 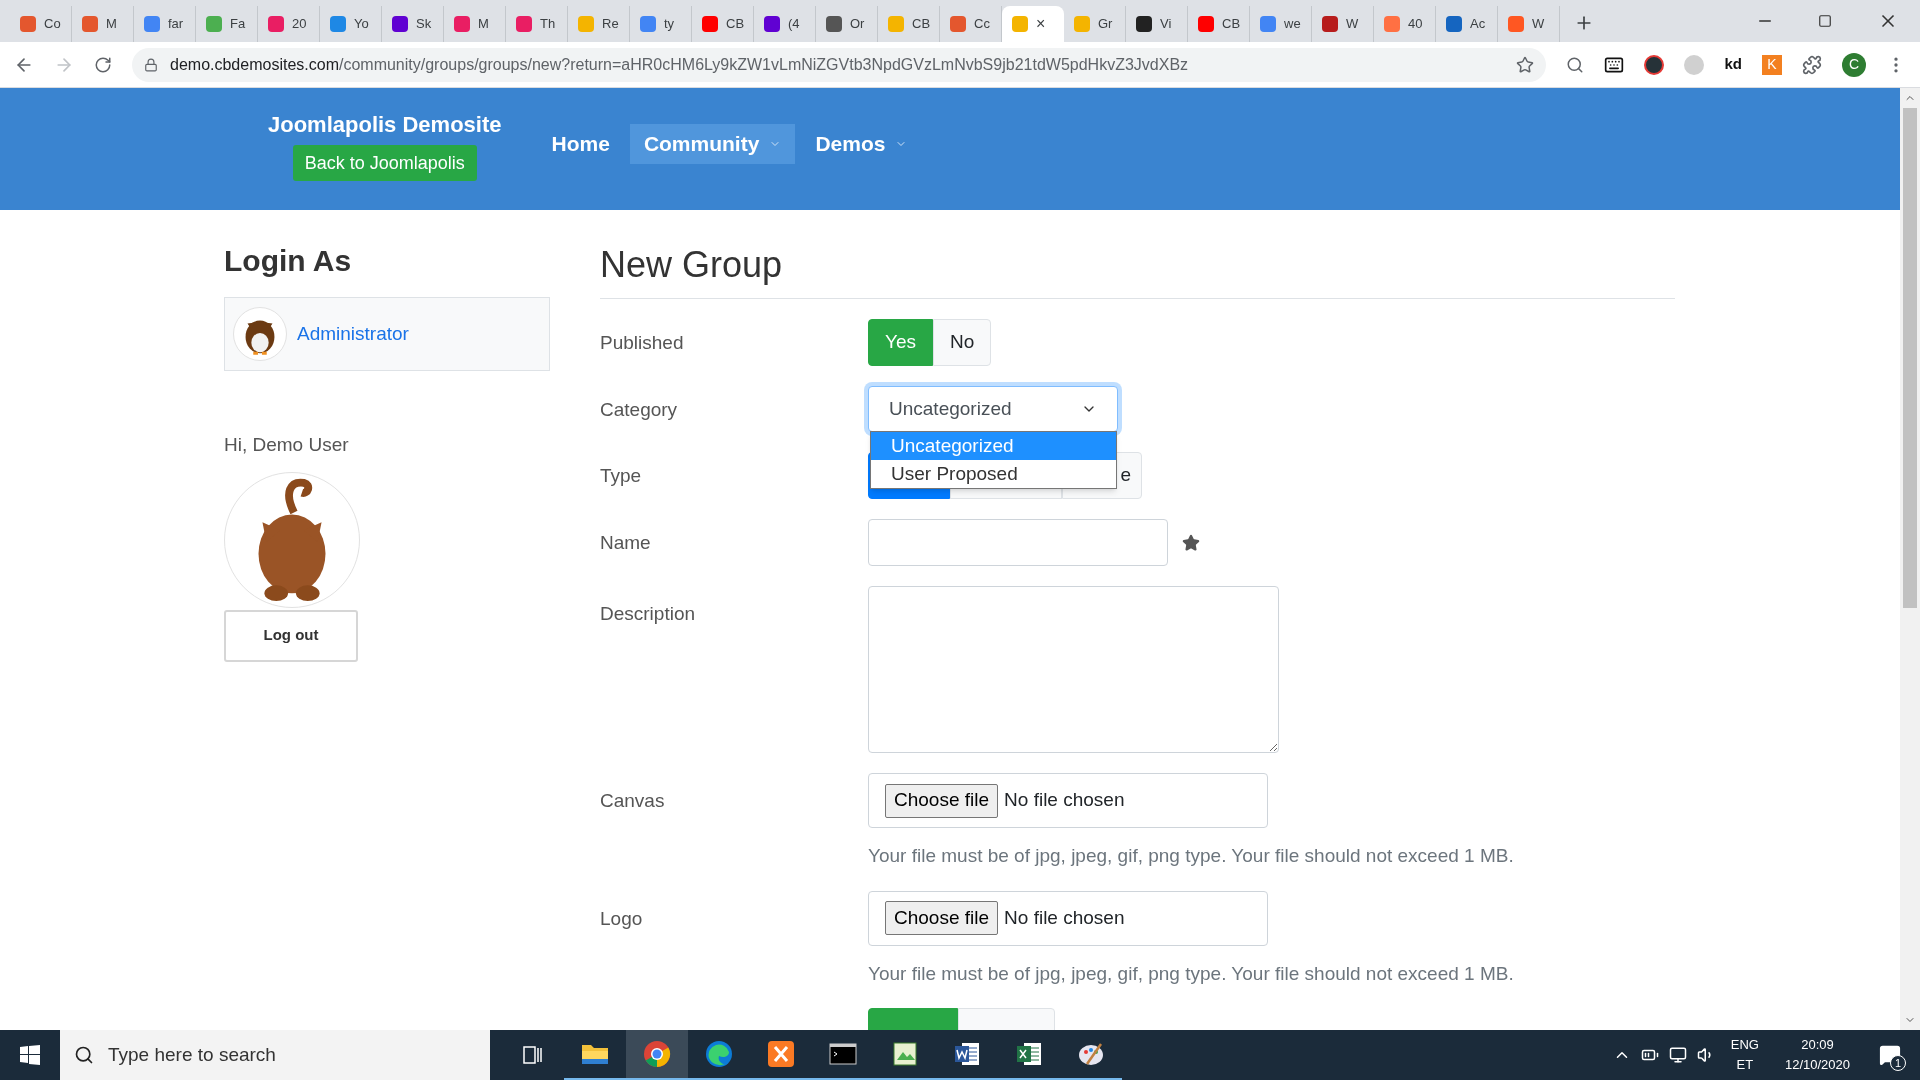 What do you see at coordinates (993, 474) in the screenshot?
I see `dropdown-option: User Proposed` at bounding box center [993, 474].